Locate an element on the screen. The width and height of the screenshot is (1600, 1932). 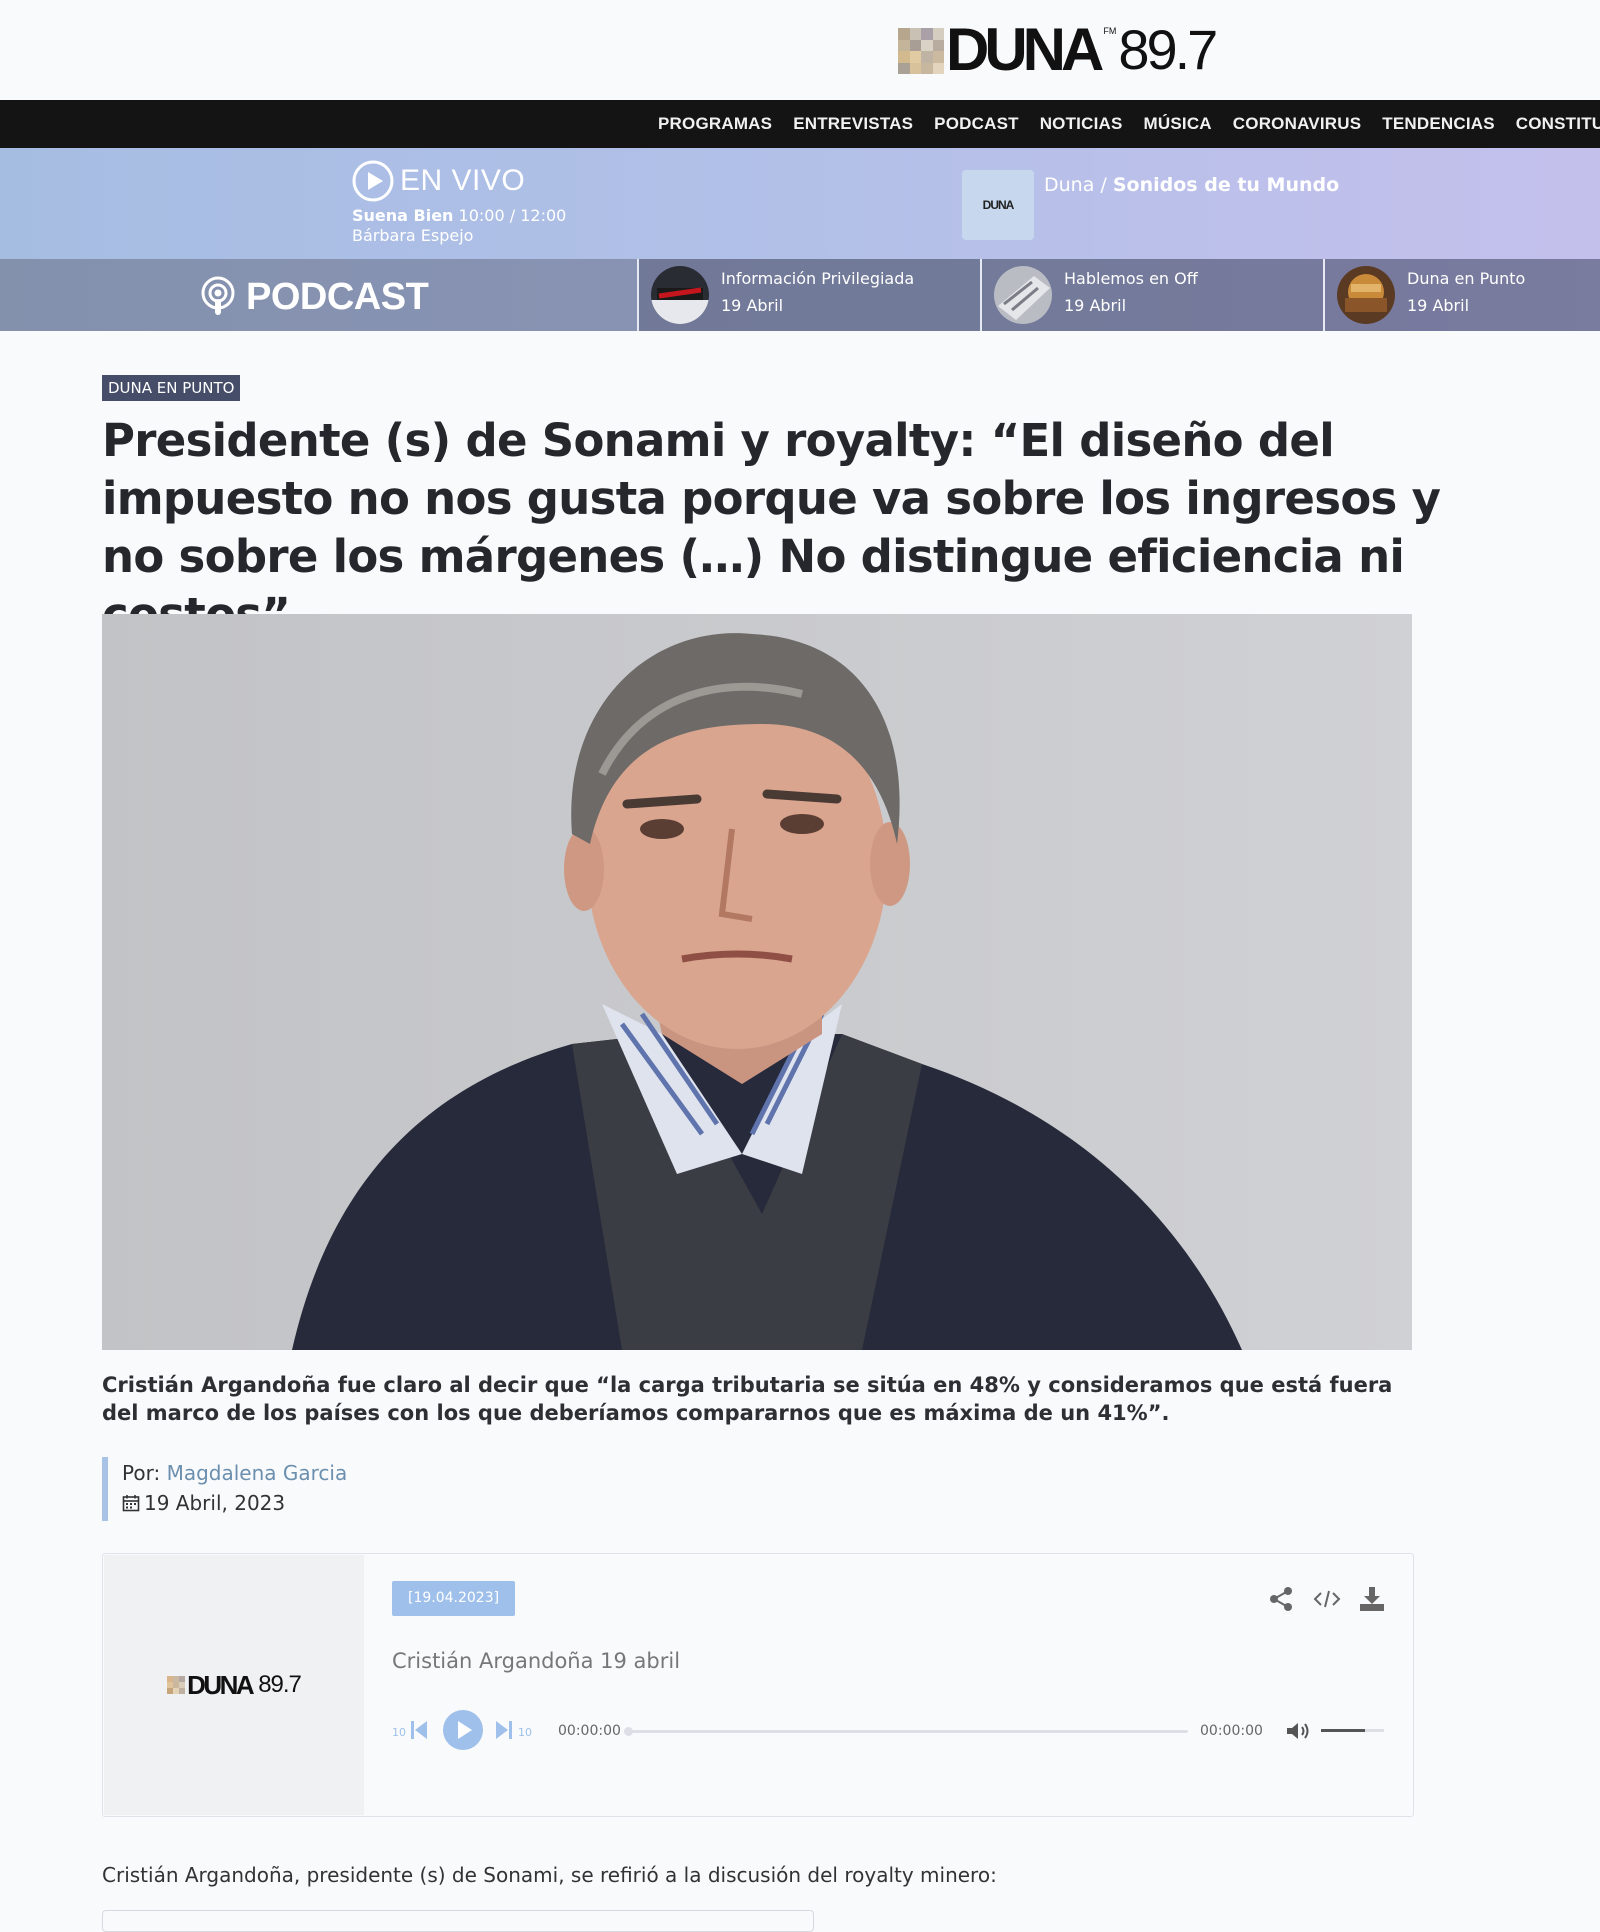
live-label: EN VIVO is located at coordinates (463, 180).